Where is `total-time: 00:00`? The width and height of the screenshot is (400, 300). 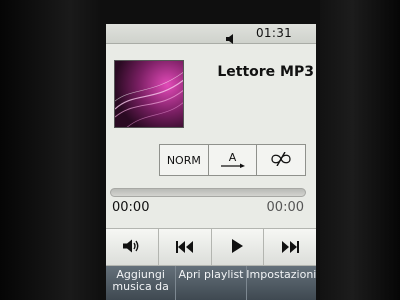 total-time: 00:00 is located at coordinates (285, 207).